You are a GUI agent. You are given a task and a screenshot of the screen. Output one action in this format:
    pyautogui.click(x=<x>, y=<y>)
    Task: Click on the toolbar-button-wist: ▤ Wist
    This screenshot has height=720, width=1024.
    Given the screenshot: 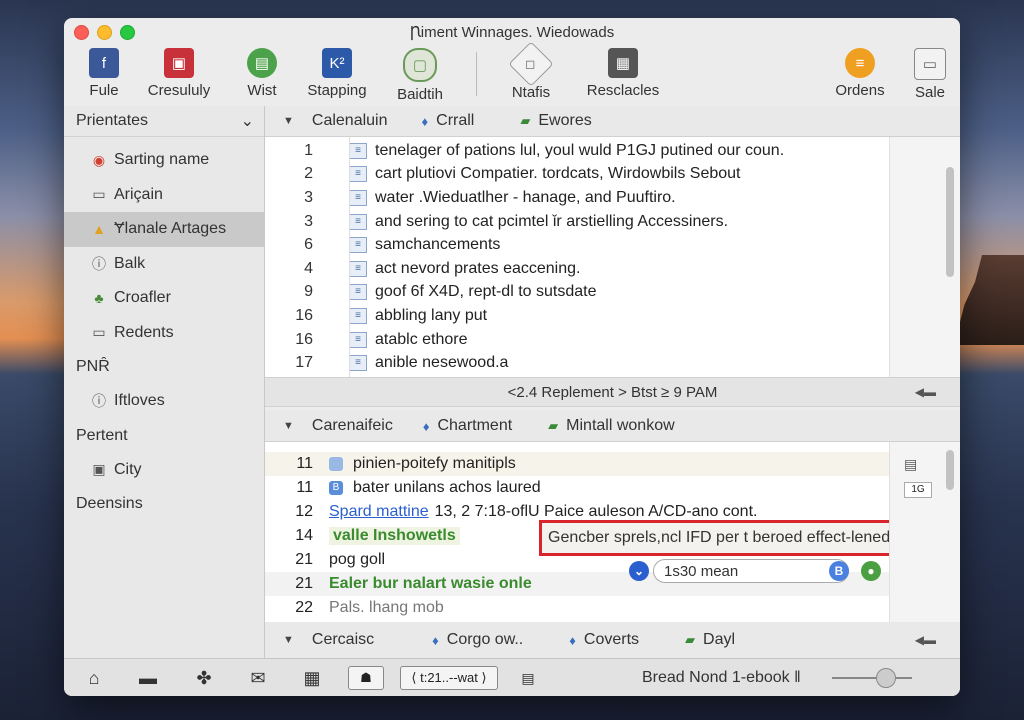 What is the action you would take?
    pyautogui.click(x=262, y=73)
    